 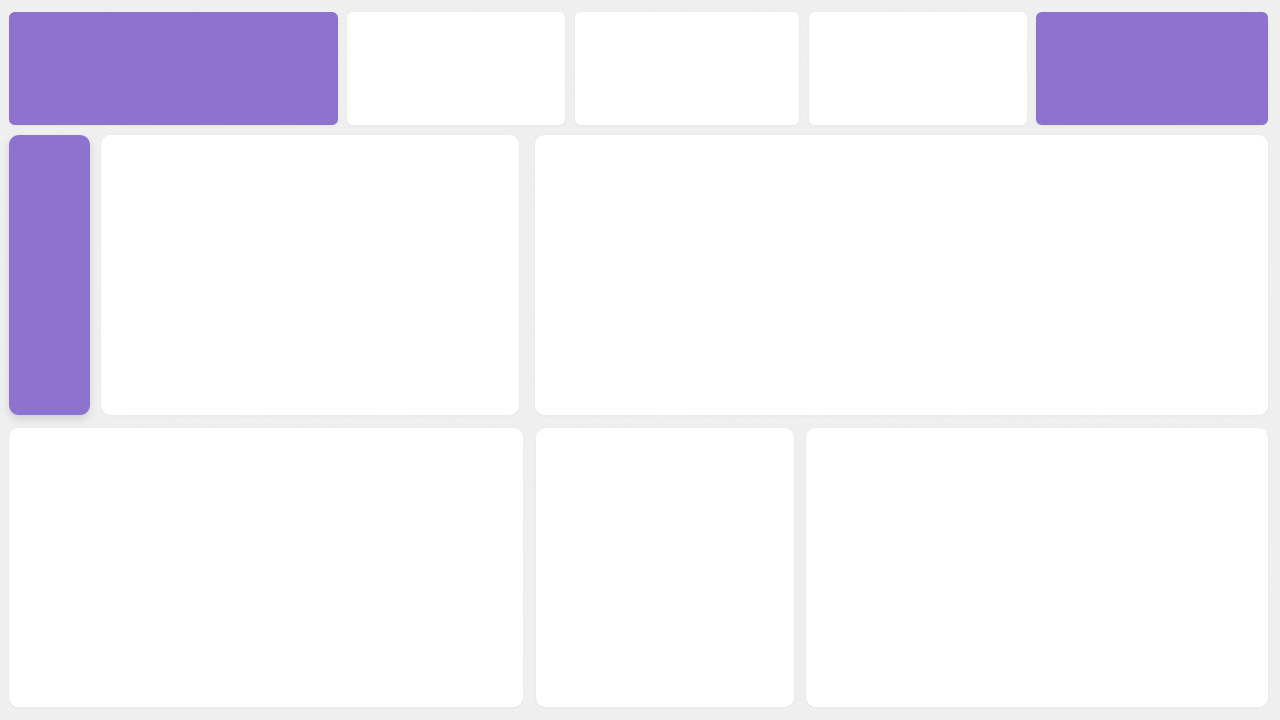 What do you see at coordinates (665, 567) in the screenshot?
I see `content-panel-bottom-middle` at bounding box center [665, 567].